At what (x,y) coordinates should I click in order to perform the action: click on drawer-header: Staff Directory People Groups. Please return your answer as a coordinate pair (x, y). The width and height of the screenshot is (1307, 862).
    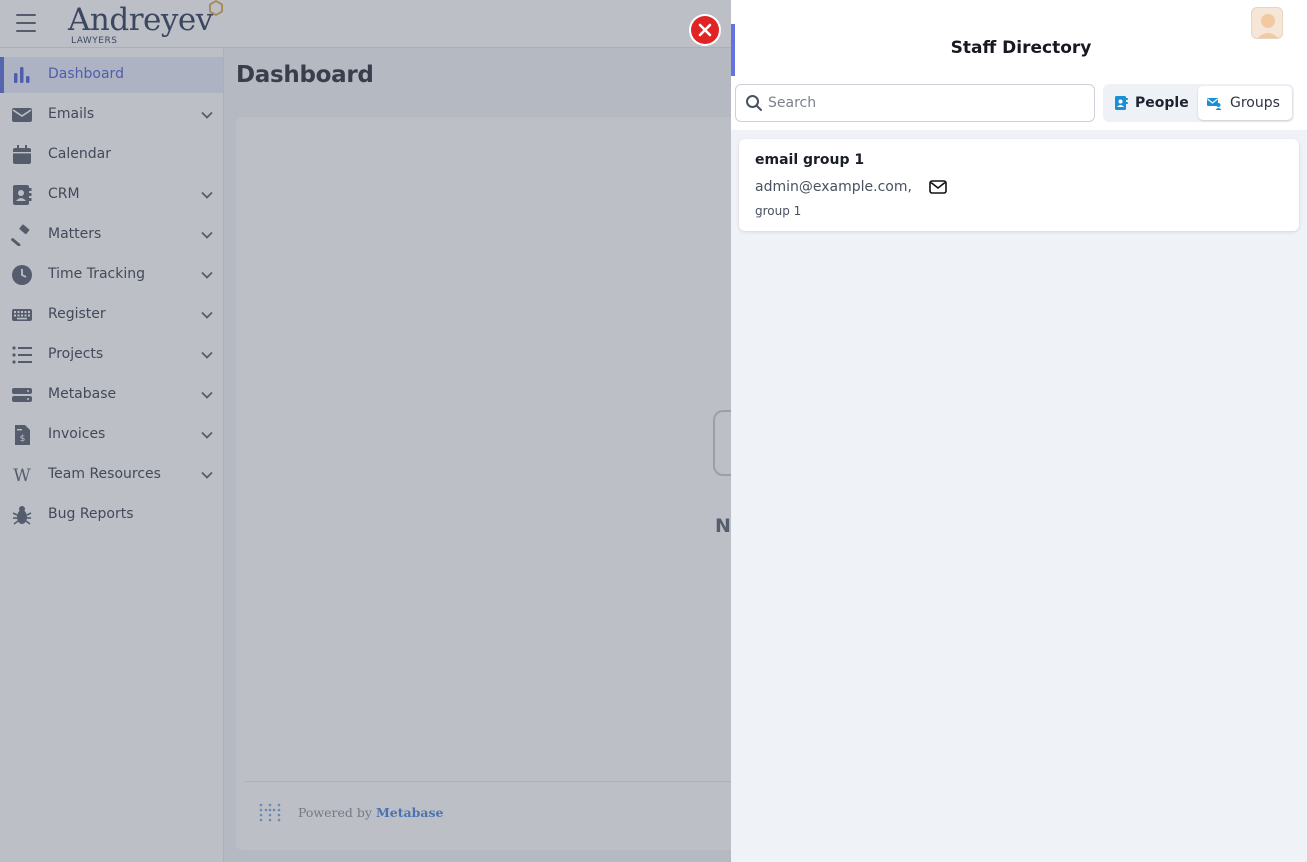
    Looking at the image, I should click on (1019, 65).